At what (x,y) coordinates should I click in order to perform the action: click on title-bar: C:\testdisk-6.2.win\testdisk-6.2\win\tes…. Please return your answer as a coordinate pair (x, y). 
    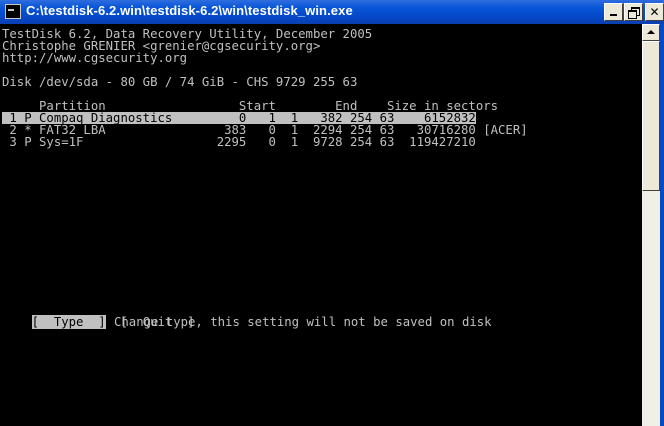
    Looking at the image, I should click on (332, 12).